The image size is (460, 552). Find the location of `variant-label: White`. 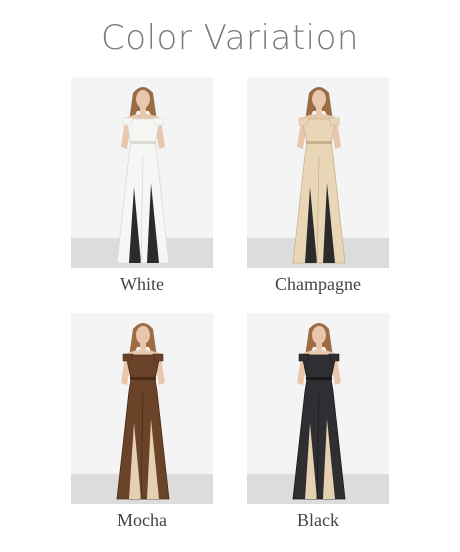

variant-label: White is located at coordinates (142, 284).